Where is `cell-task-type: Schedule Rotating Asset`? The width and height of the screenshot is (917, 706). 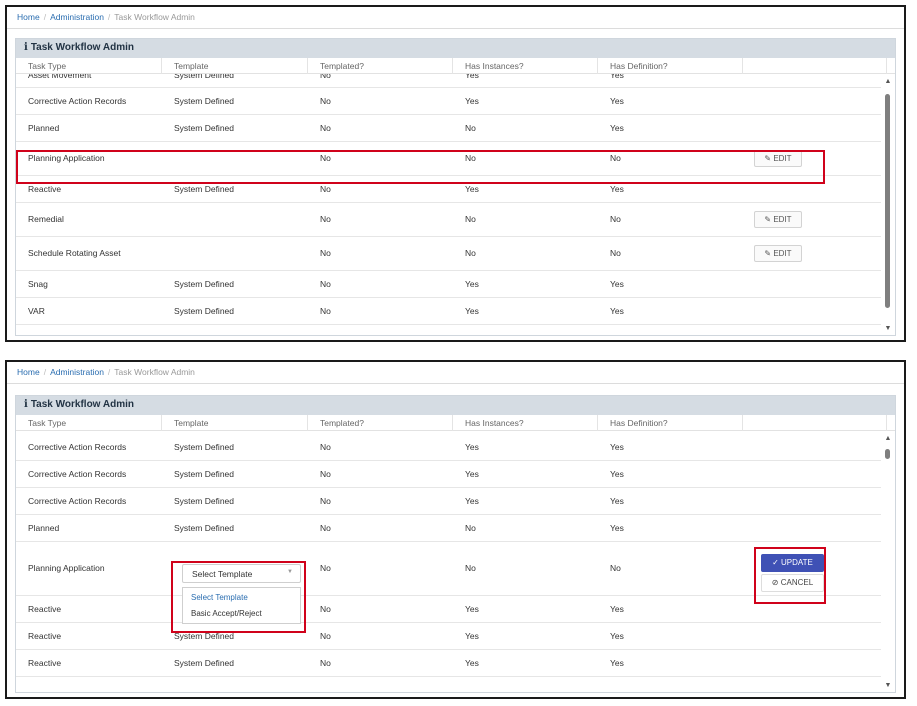 cell-task-type: Schedule Rotating Asset is located at coordinates (74, 253).